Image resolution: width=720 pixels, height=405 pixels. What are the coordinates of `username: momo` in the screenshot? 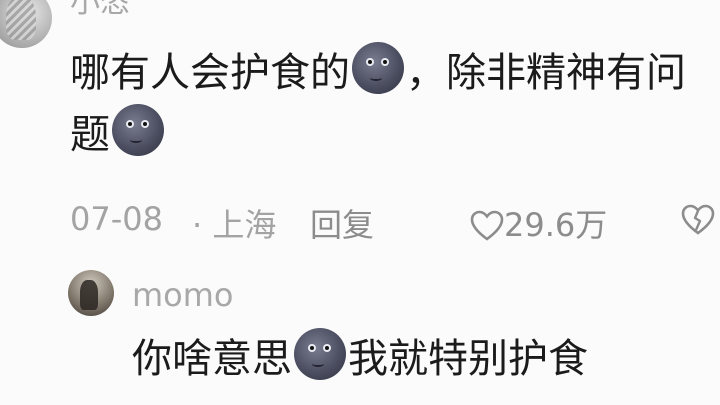 It's located at (183, 295).